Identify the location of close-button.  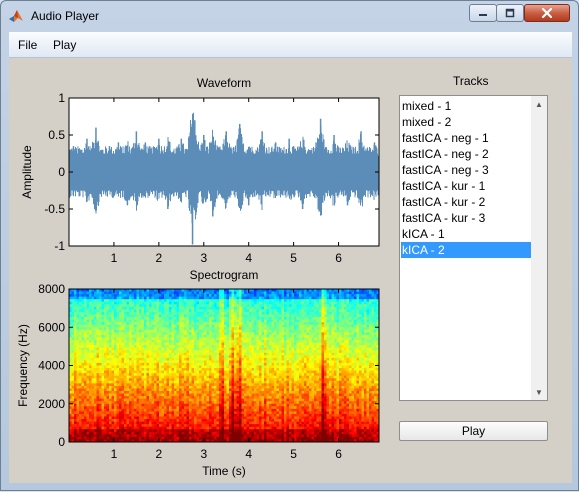
(547, 13).